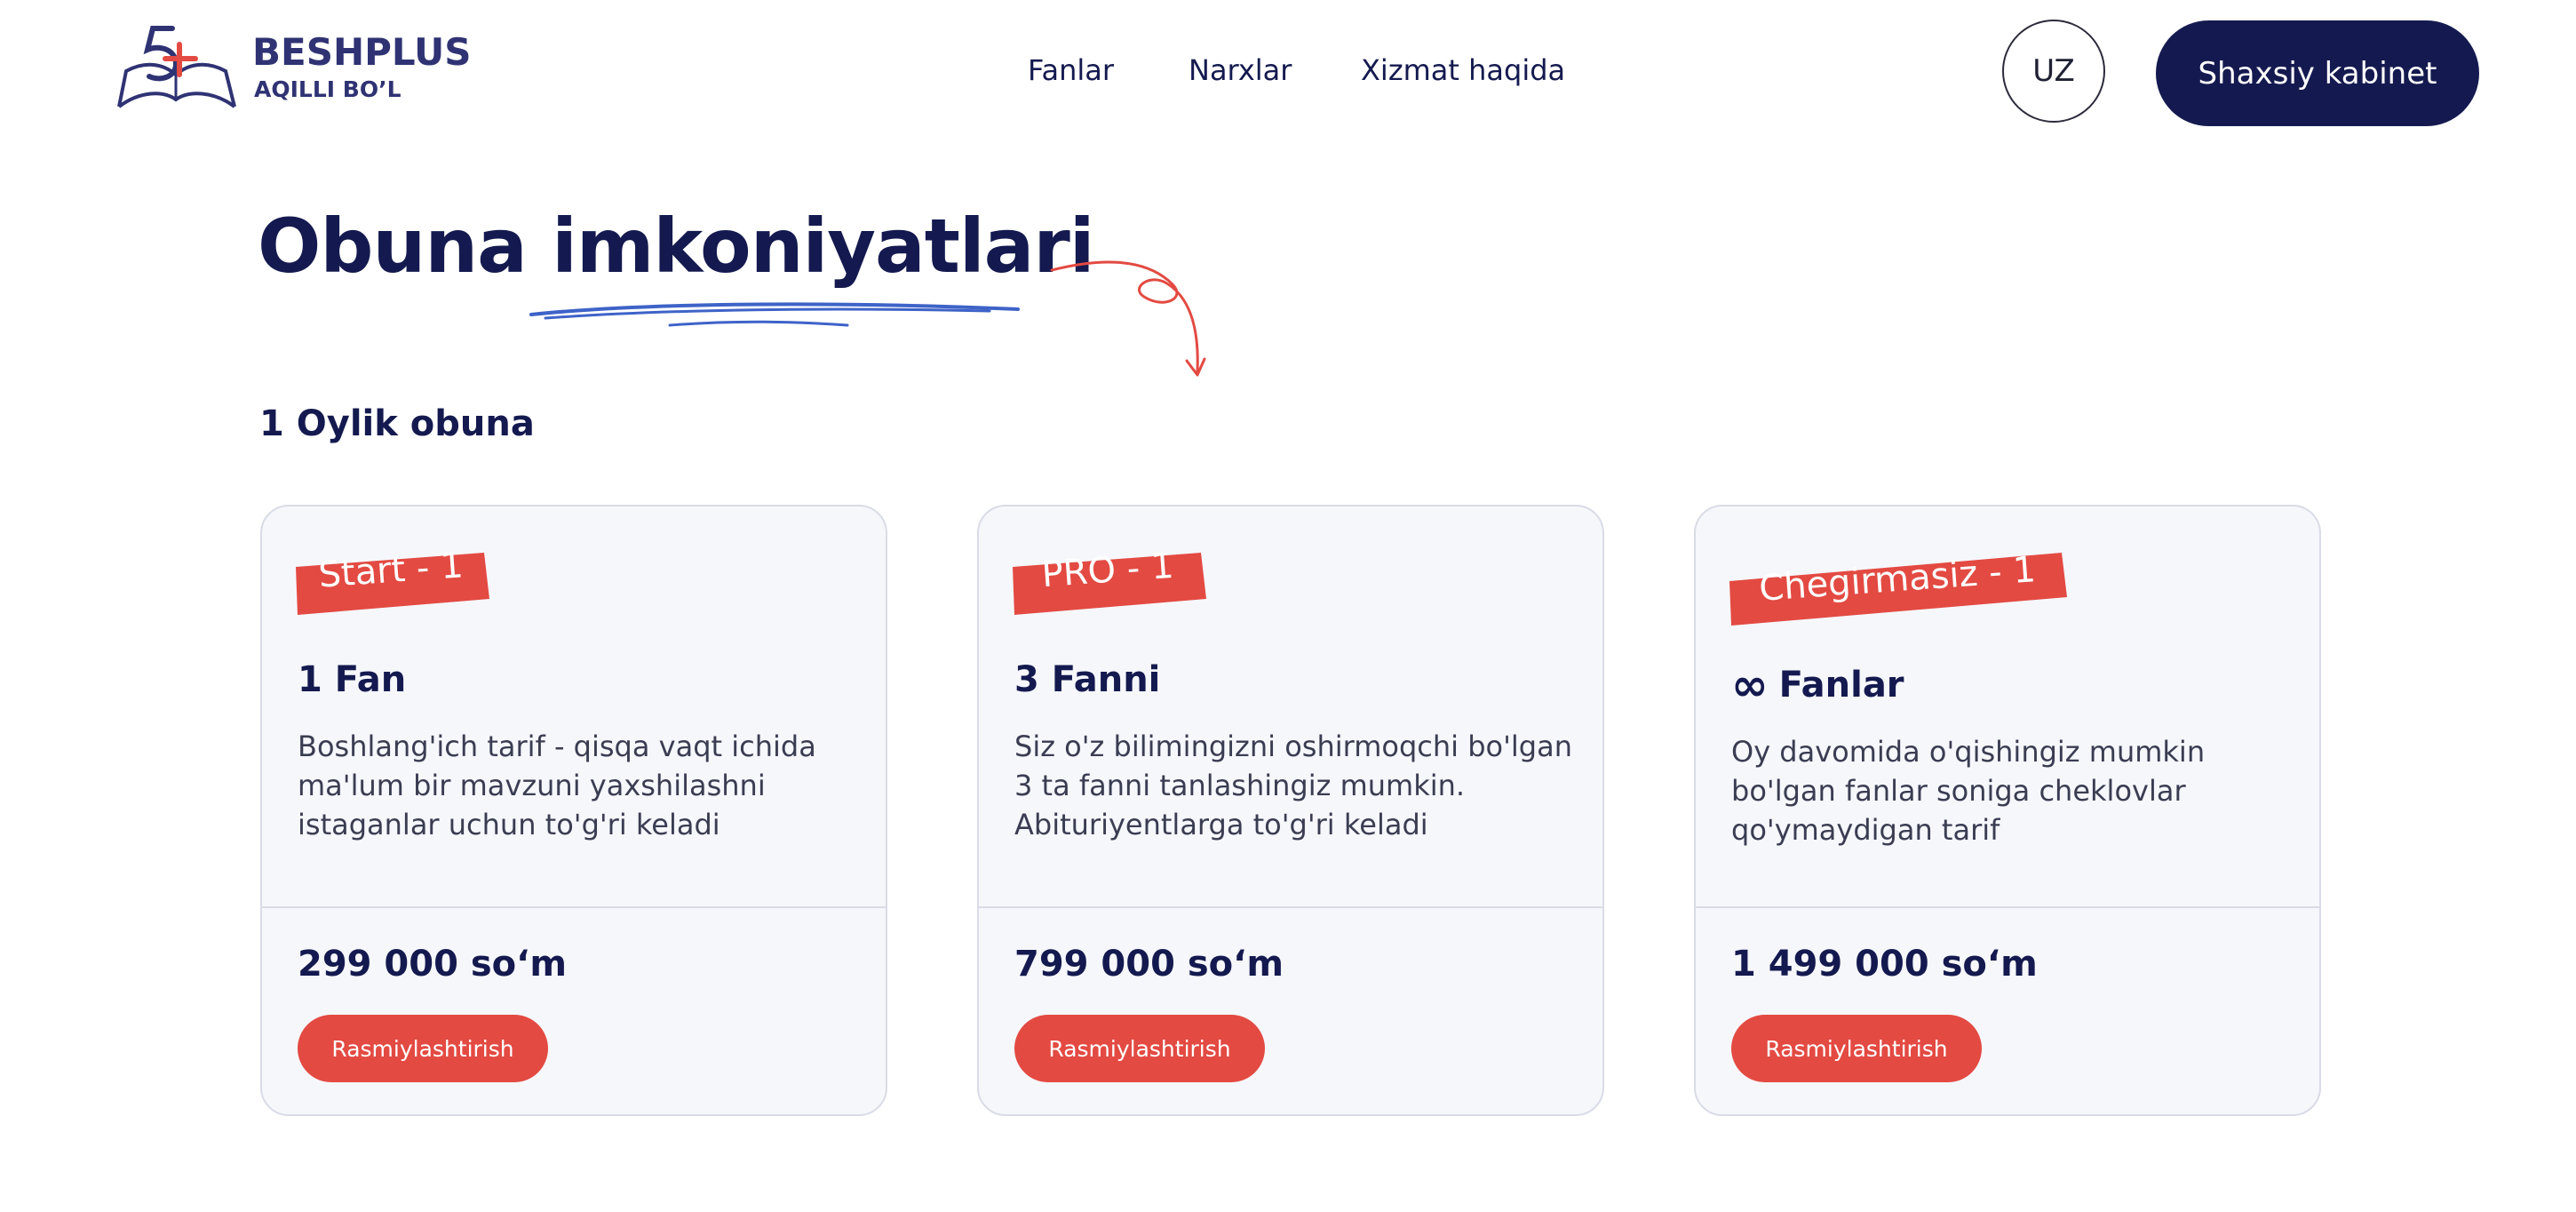 The image size is (2576, 1212). I want to click on section-title: 1 Oylik obuna, so click(397, 423).